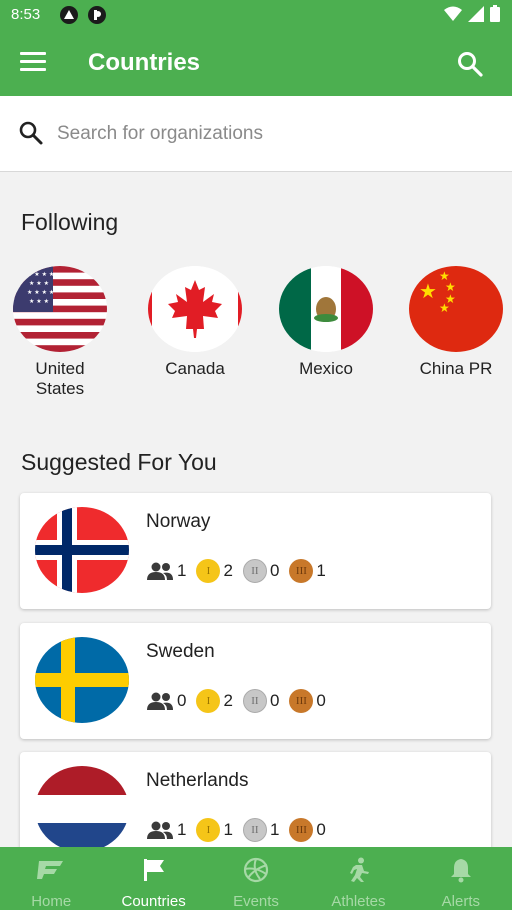  I want to click on status-time: 8:53, so click(26, 14).